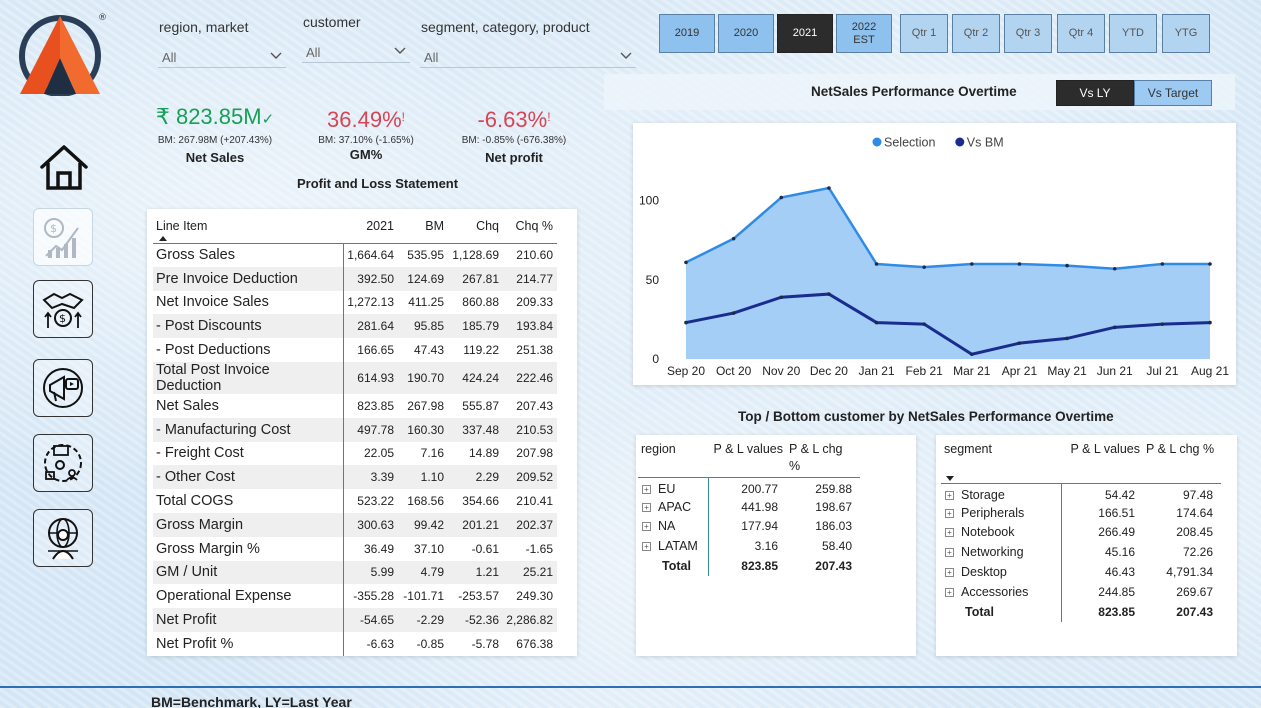 The height and width of the screenshot is (708, 1261). I want to click on year-button: 2020, so click(746, 33).